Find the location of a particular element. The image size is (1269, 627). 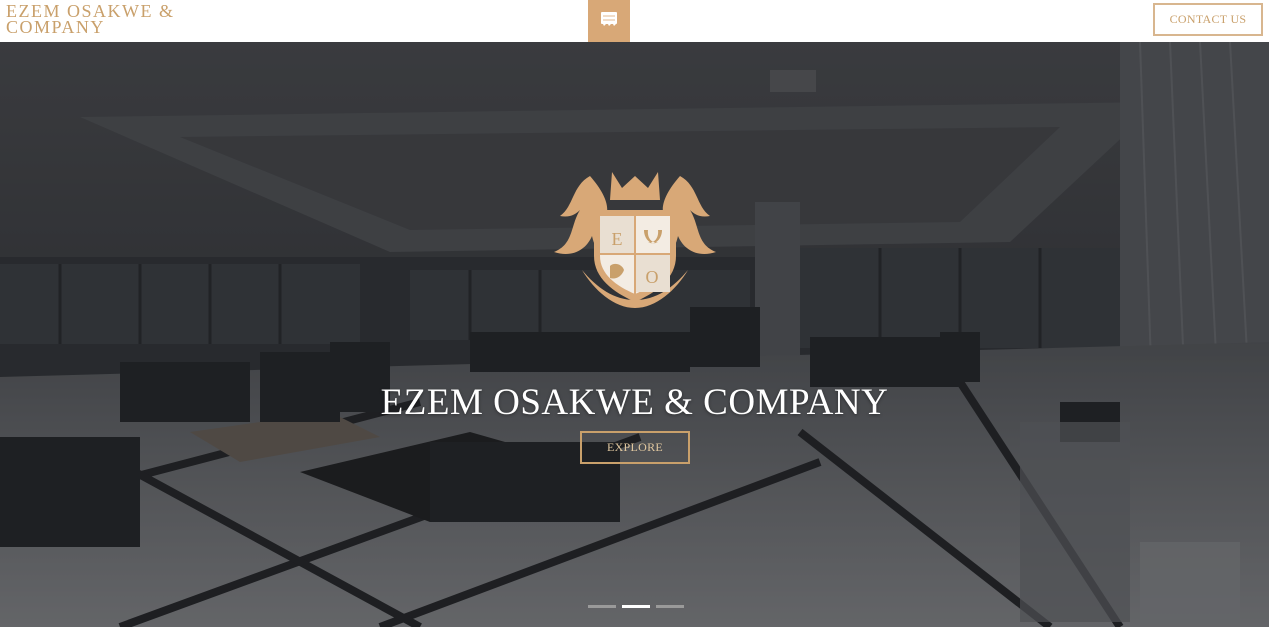

brand-logo-text: EZEM OSAKWE & COMPANY is located at coordinates (116, 19).